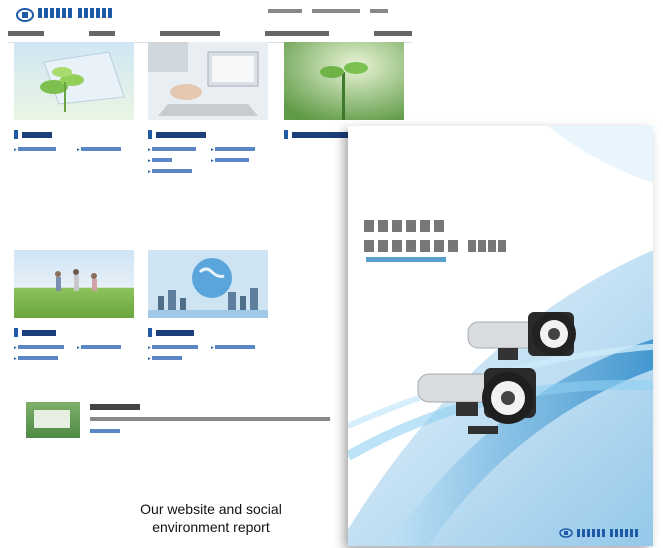  Describe the element at coordinates (115, 408) in the screenshot. I see `news-title` at that location.